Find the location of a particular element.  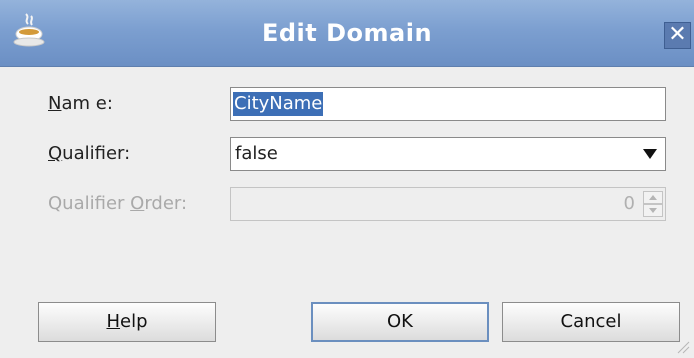

help-button: Help is located at coordinates (127, 322).